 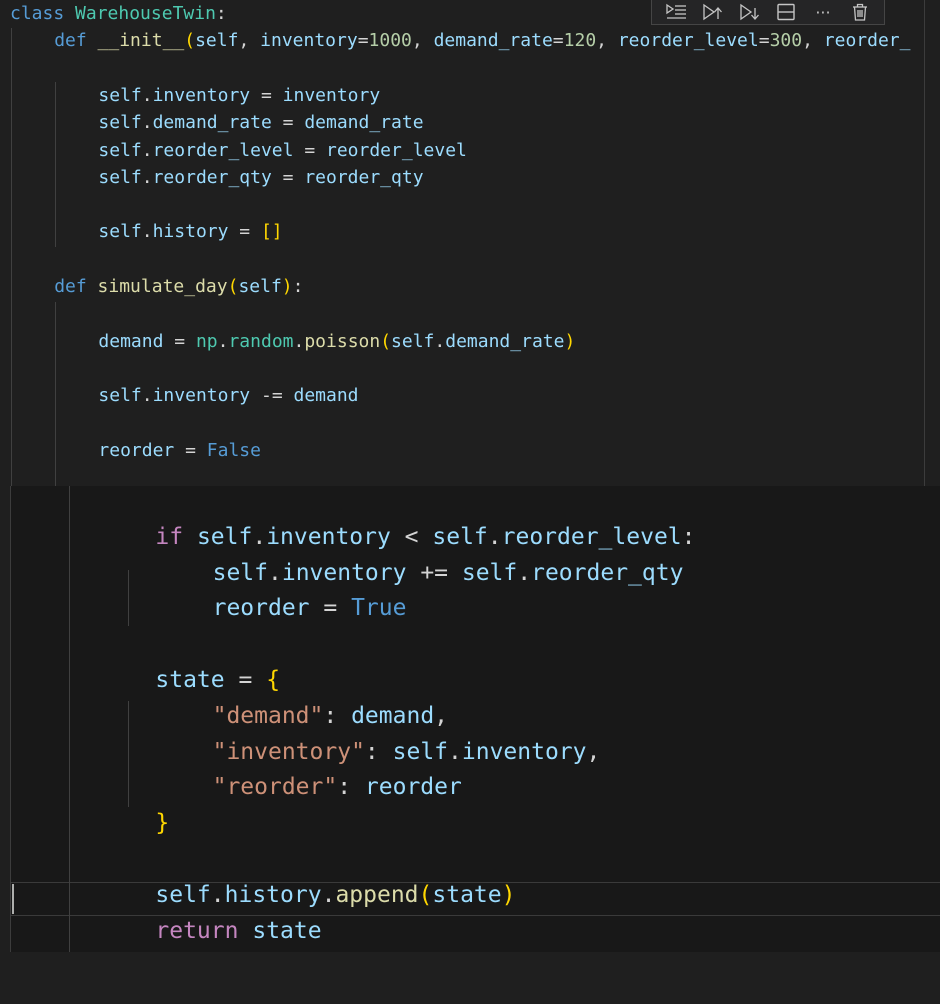 I want to click on code-line: self.inventory = inventory, so click(x=239, y=96).